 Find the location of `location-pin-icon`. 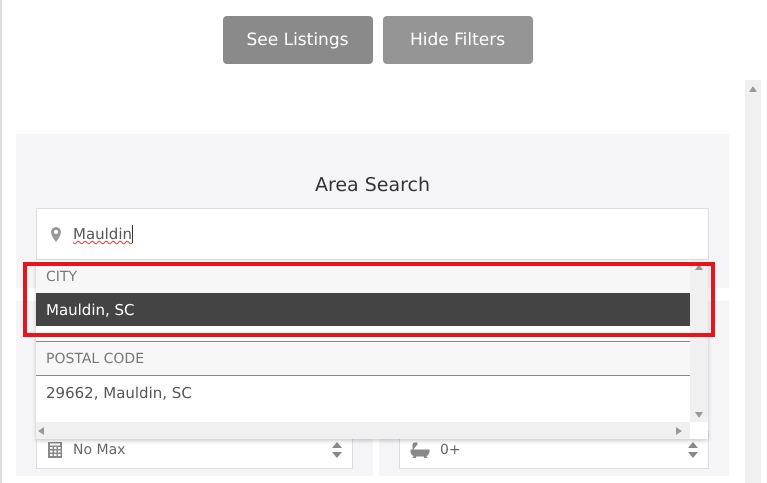

location-pin-icon is located at coordinates (56, 234).